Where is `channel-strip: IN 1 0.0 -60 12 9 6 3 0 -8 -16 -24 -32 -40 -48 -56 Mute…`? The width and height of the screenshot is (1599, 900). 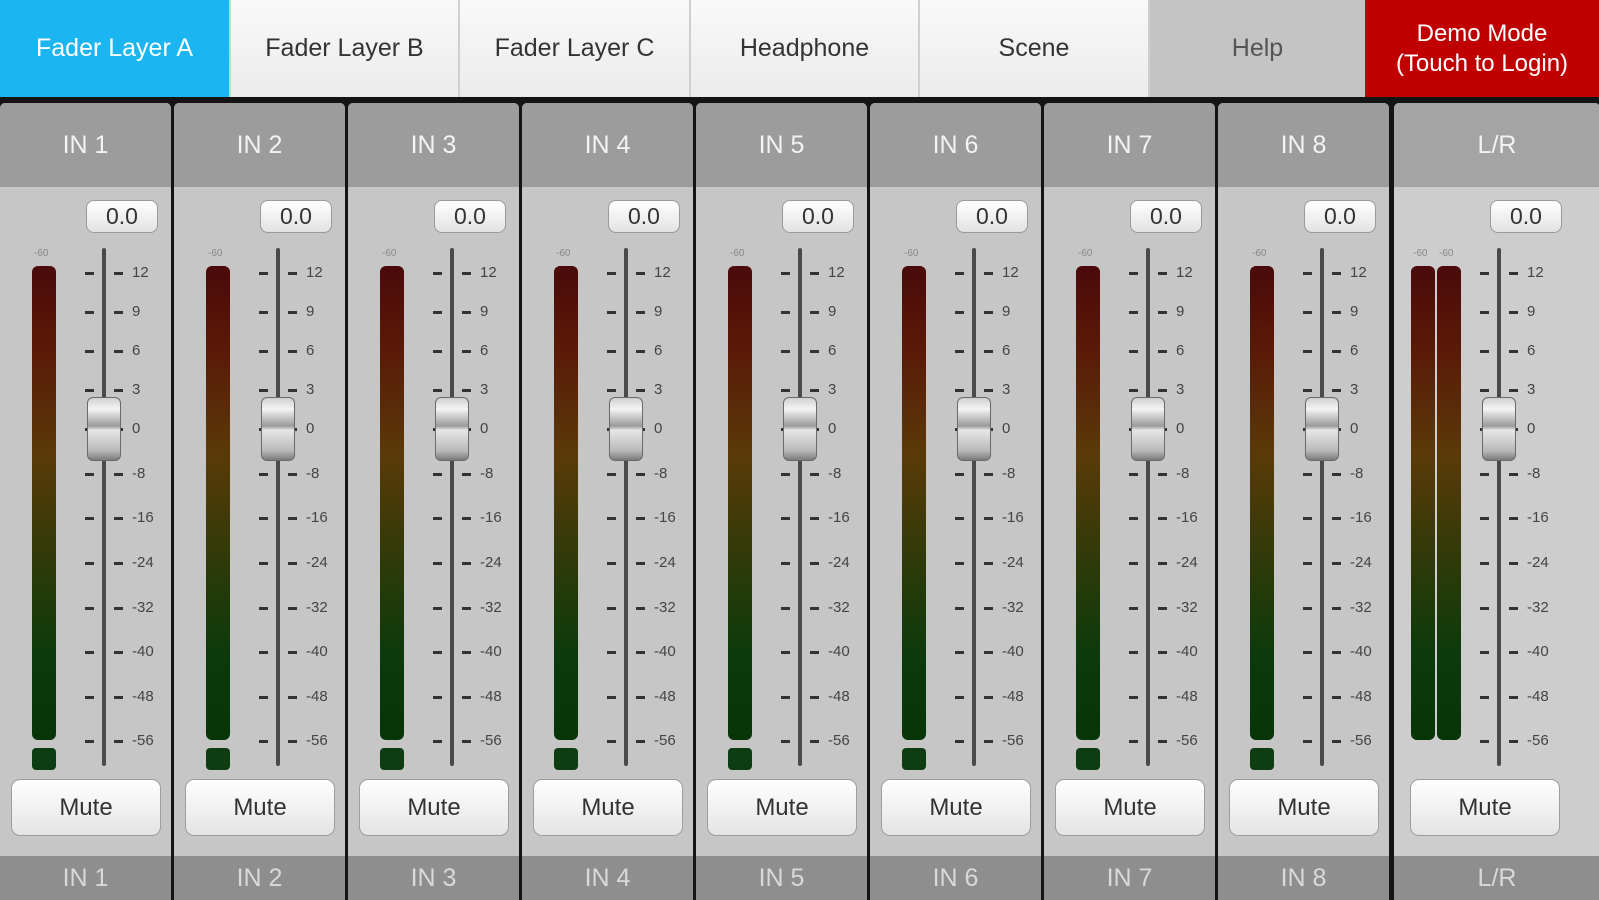
channel-strip: IN 1 0.0 -60 12 9 6 3 0 -8 -16 -24 -32 -40 -48 -56 Mute… is located at coordinates (85, 501).